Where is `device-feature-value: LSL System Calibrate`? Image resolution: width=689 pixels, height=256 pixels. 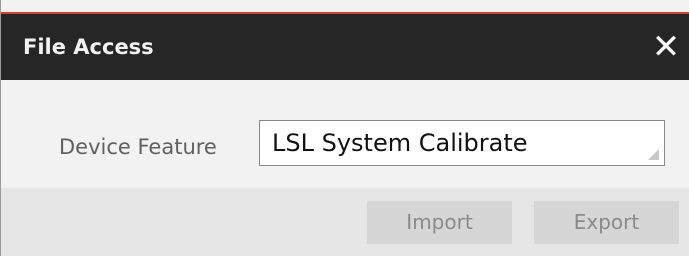
device-feature-value: LSL System Calibrate is located at coordinates (400, 143).